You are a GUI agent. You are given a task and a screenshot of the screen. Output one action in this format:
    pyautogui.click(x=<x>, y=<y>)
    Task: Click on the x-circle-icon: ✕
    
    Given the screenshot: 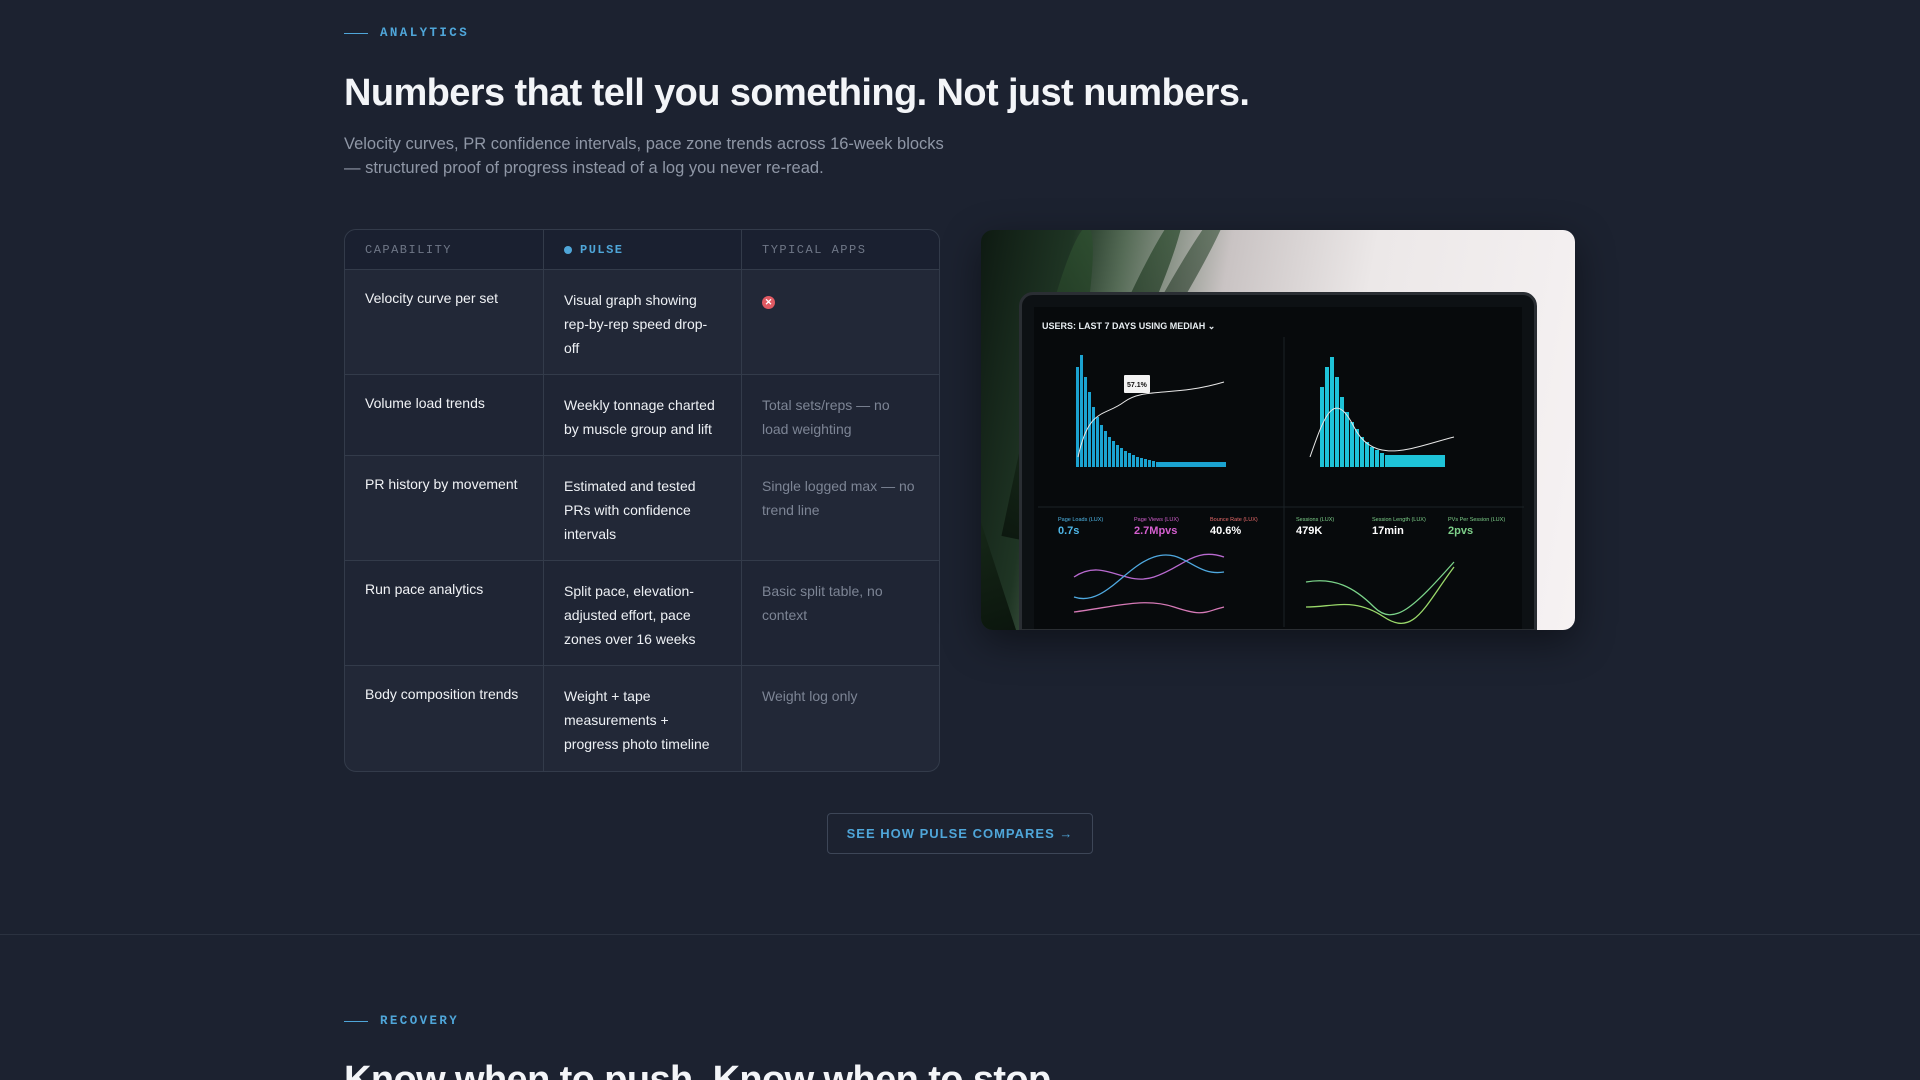 What is the action you would take?
    pyautogui.click(x=768, y=302)
    